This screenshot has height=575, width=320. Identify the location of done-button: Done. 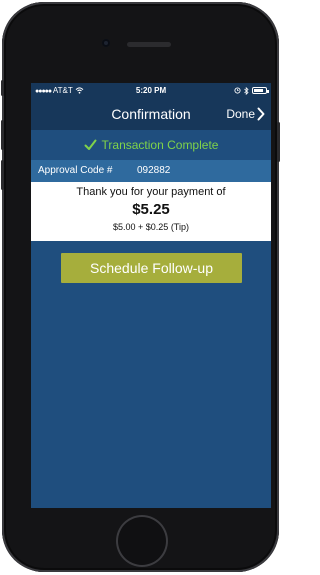
(245, 114).